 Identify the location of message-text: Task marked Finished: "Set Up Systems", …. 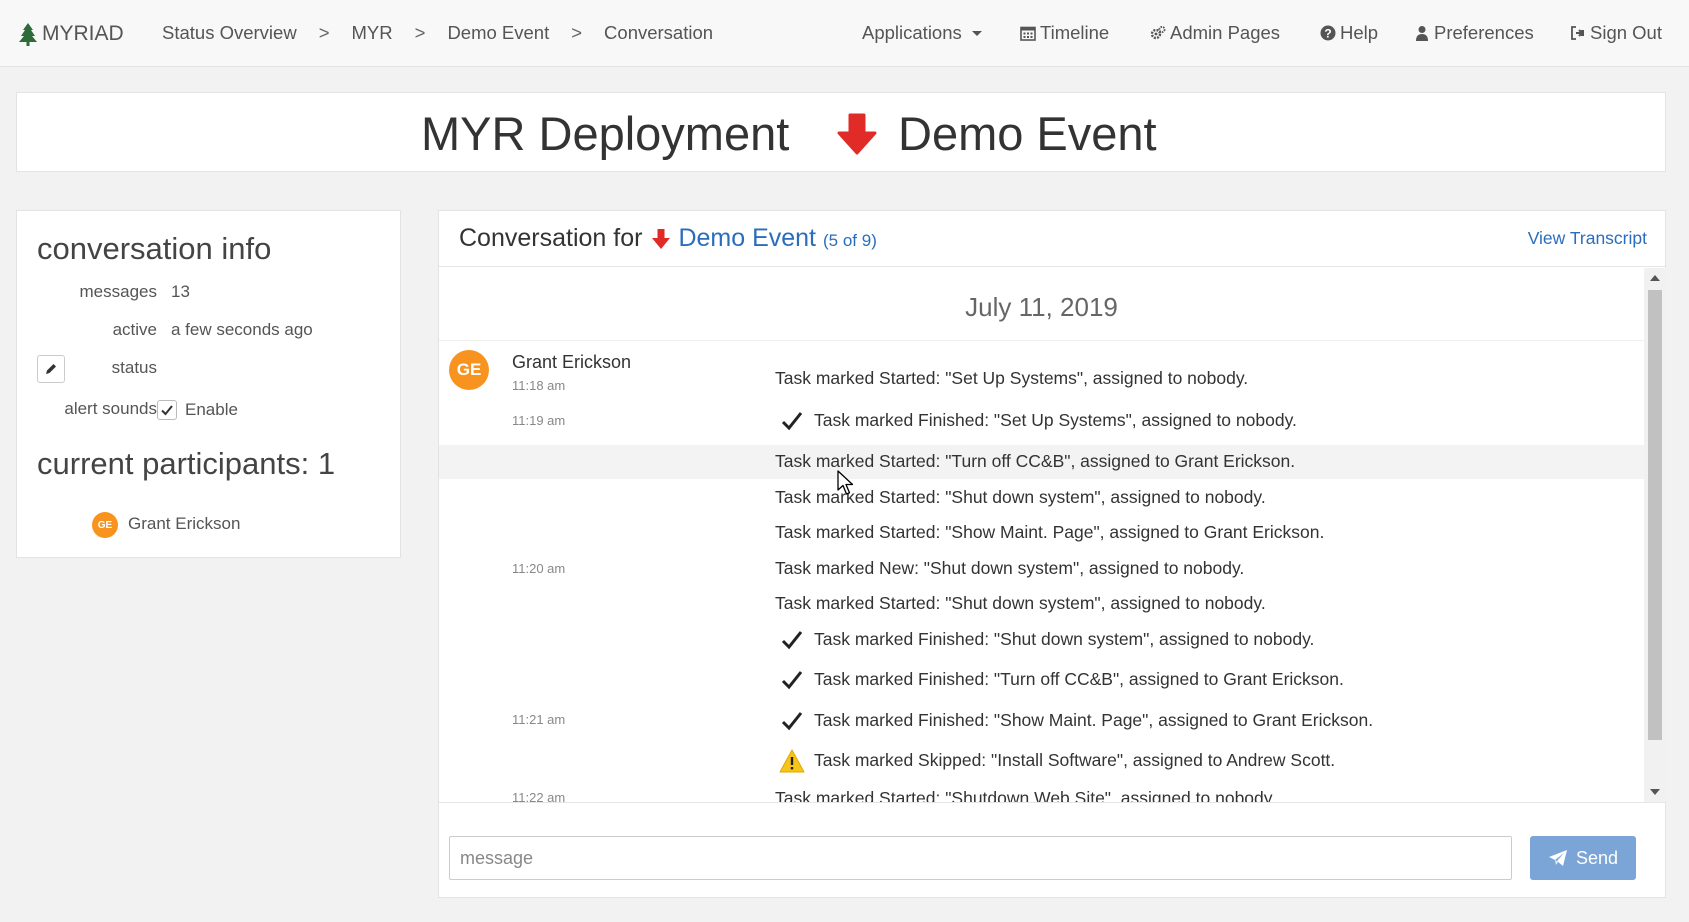
(1055, 420).